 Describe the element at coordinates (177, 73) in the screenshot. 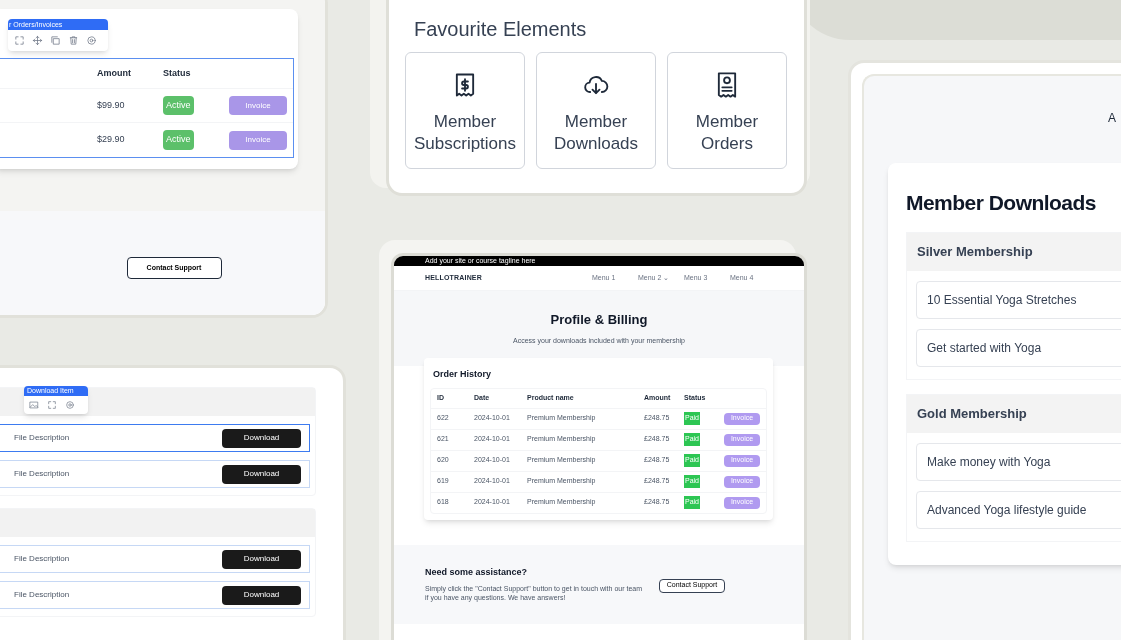

I see `column-header: Status` at that location.